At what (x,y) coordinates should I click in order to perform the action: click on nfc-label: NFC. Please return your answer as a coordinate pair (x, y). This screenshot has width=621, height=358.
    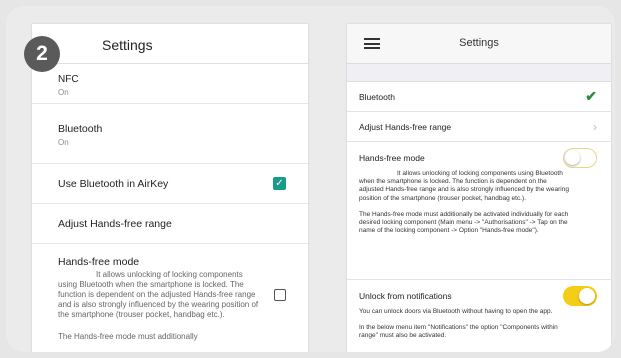
    Looking at the image, I should click on (68, 79).